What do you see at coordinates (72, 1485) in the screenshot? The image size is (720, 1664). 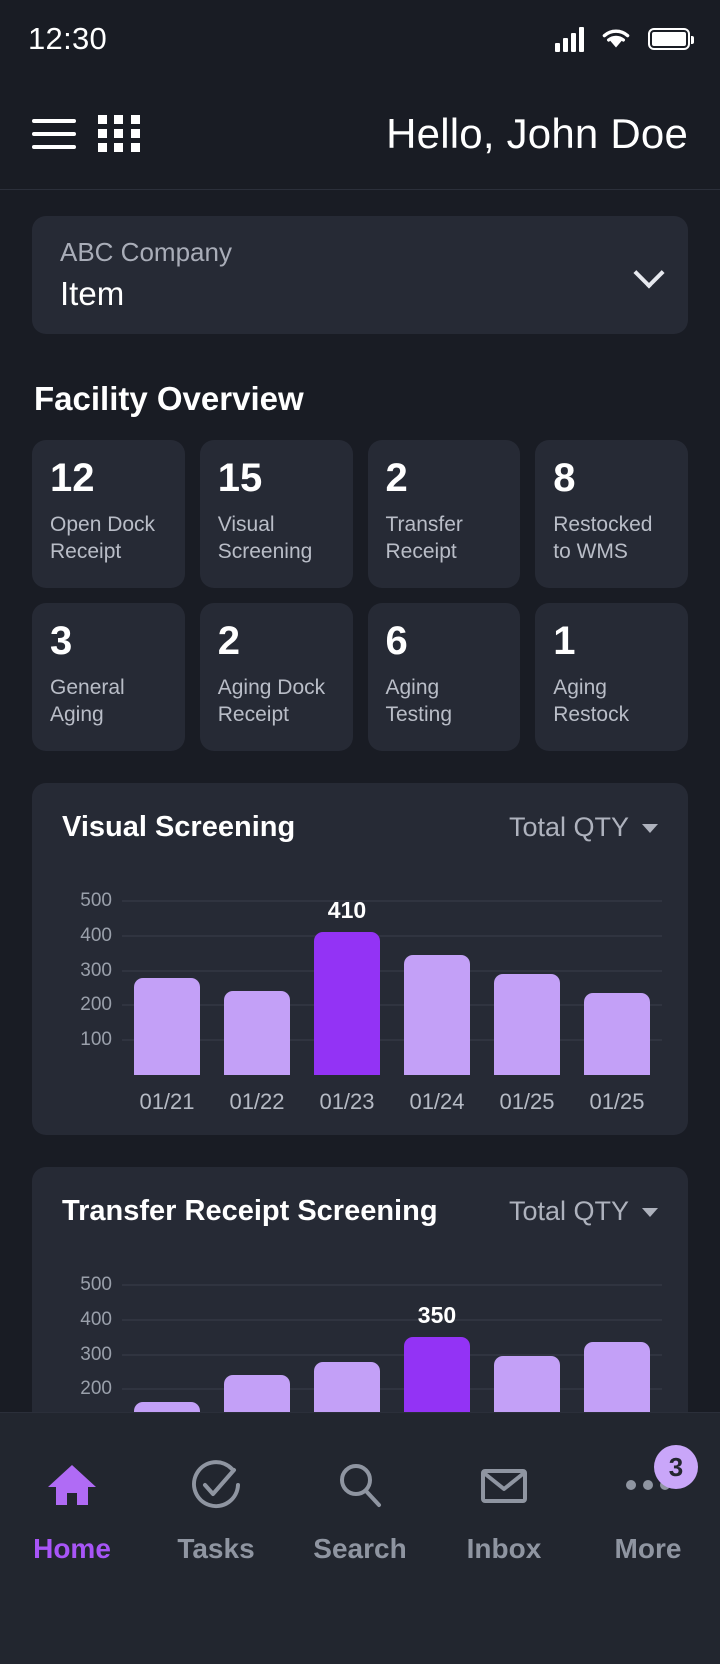 I see `home-icon` at bounding box center [72, 1485].